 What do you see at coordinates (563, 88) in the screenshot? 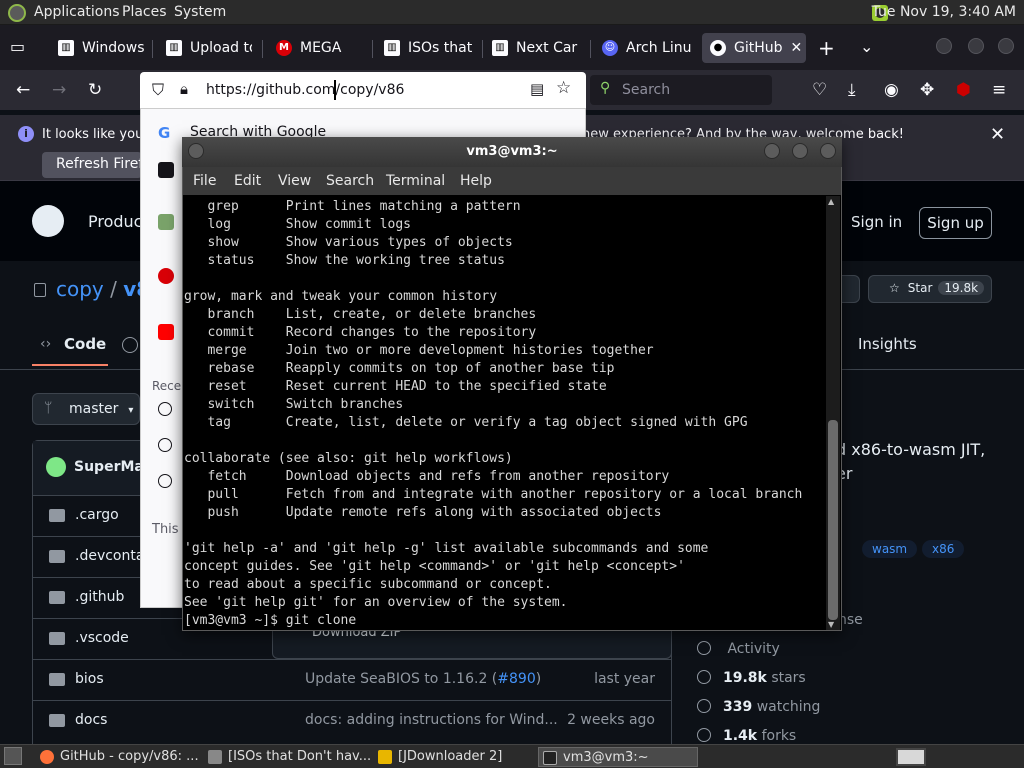
I see `bookmark-star-icon: ☆` at bounding box center [563, 88].